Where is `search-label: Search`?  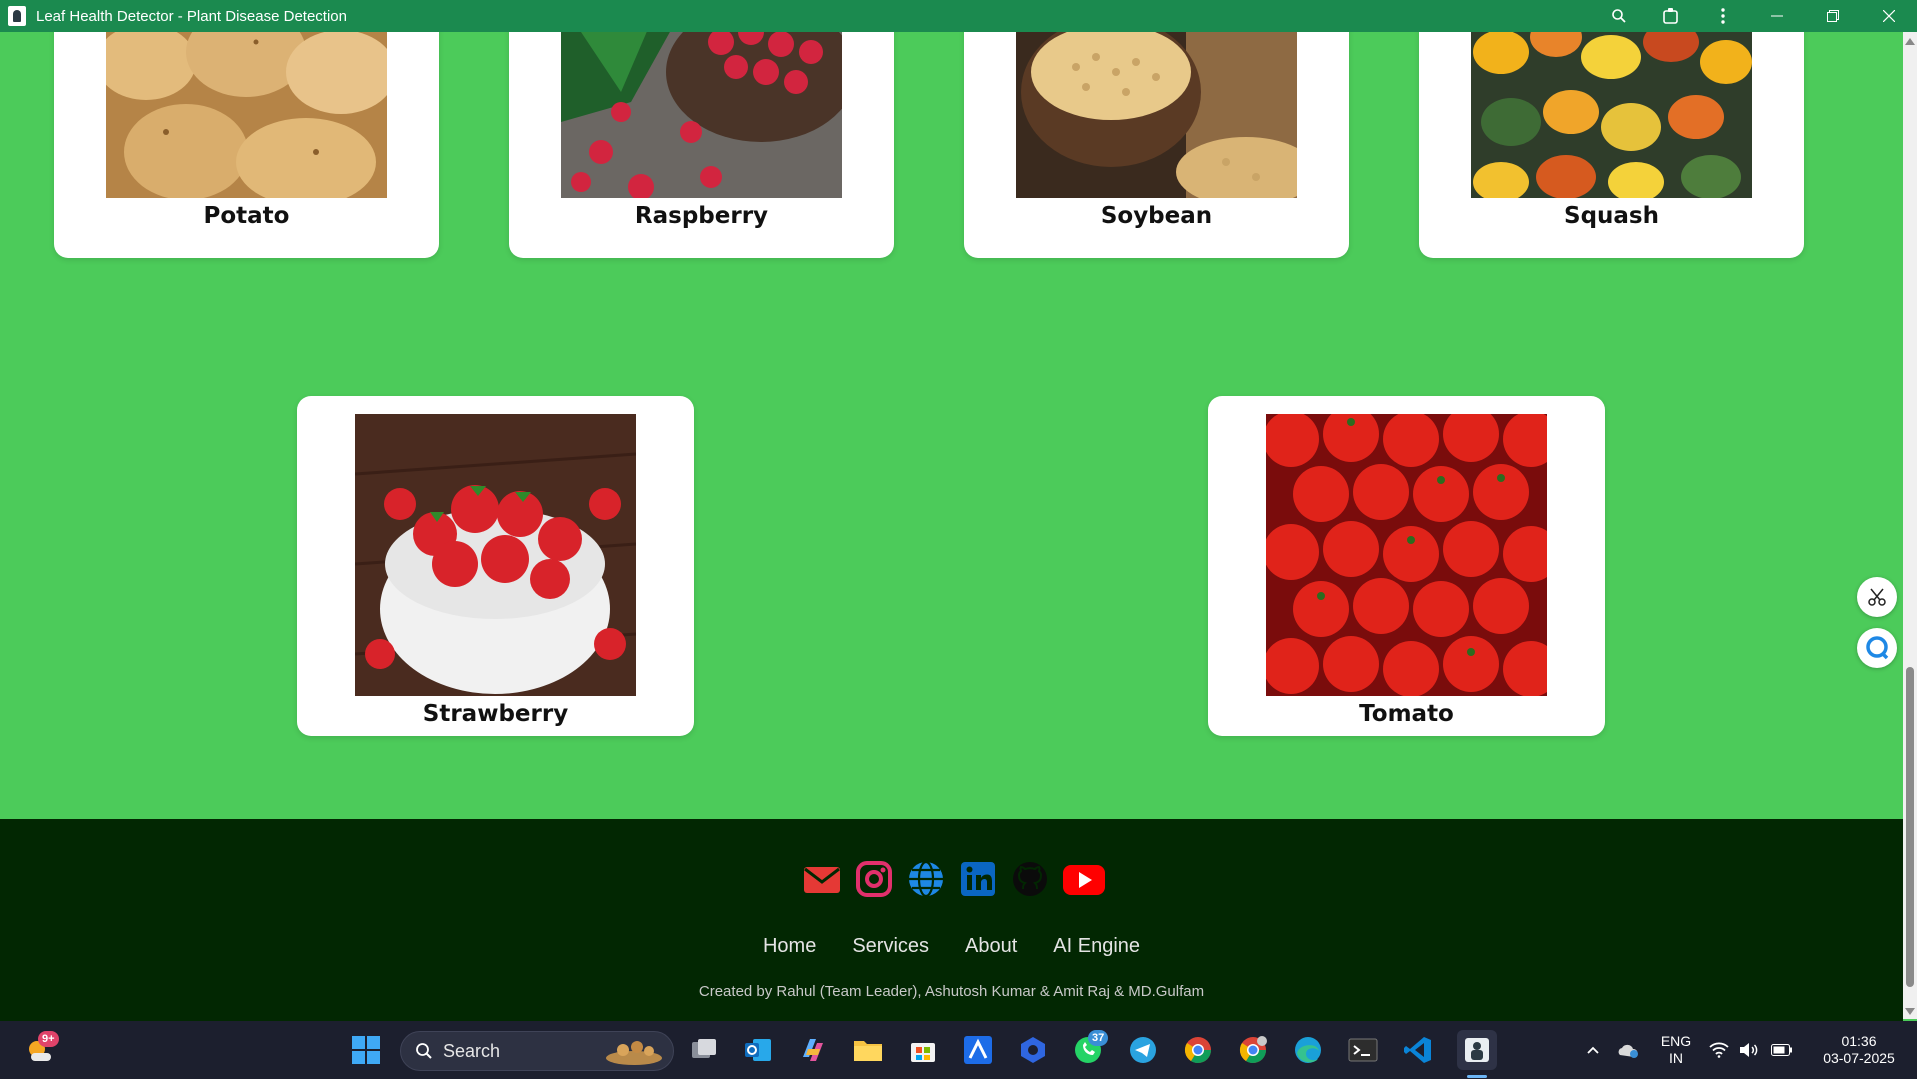 search-label: Search is located at coordinates (472, 1050).